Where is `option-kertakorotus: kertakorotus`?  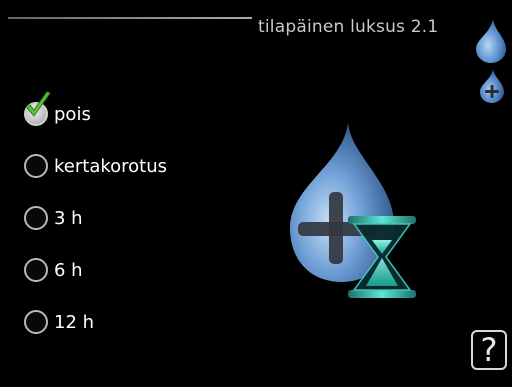 option-kertakorotus: kertakorotus is located at coordinates (134, 166).